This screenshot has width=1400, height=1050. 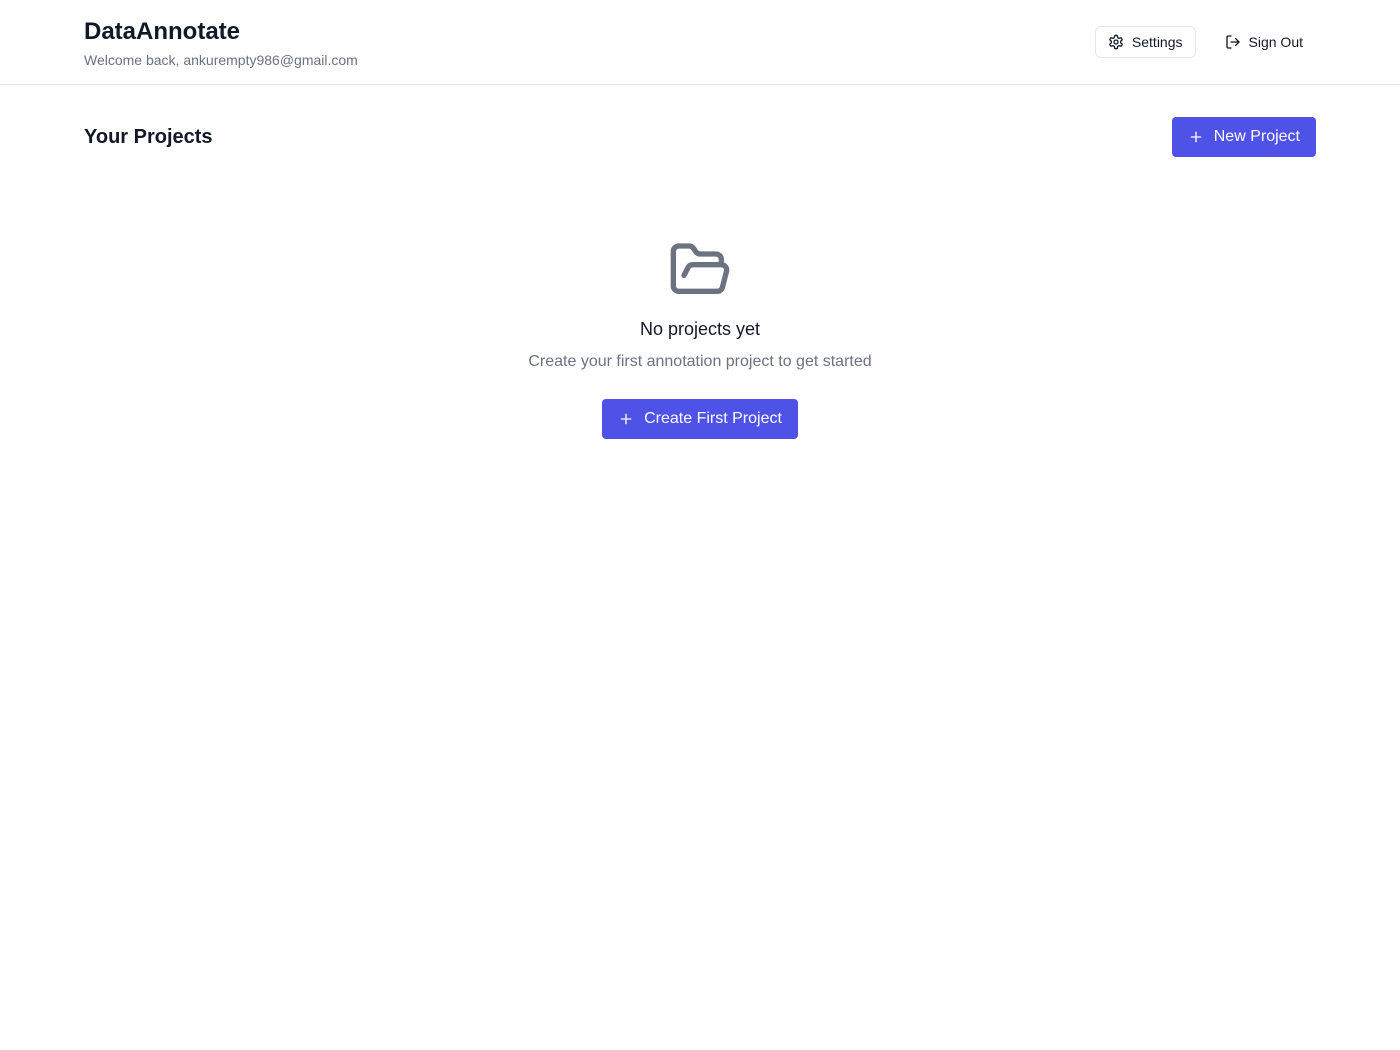 I want to click on create-first-project-button: Create First Project, so click(x=700, y=419).